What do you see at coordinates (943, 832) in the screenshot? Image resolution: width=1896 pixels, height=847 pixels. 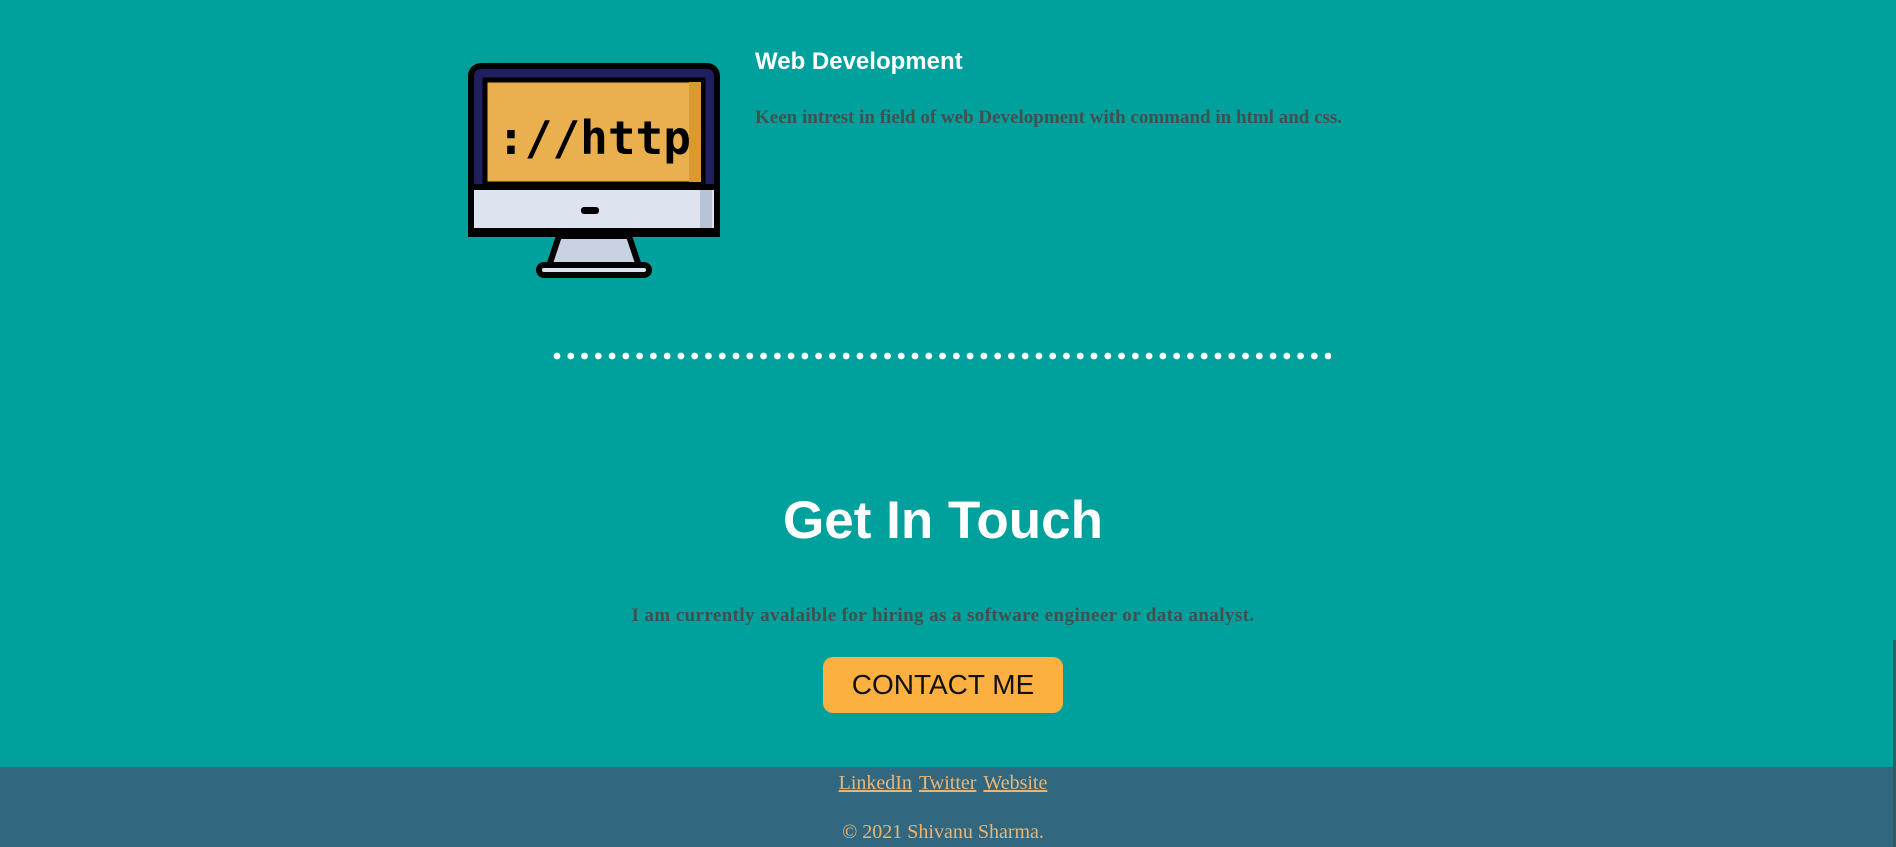 I see `copyright: © 2021 Shivanu Sharma.` at bounding box center [943, 832].